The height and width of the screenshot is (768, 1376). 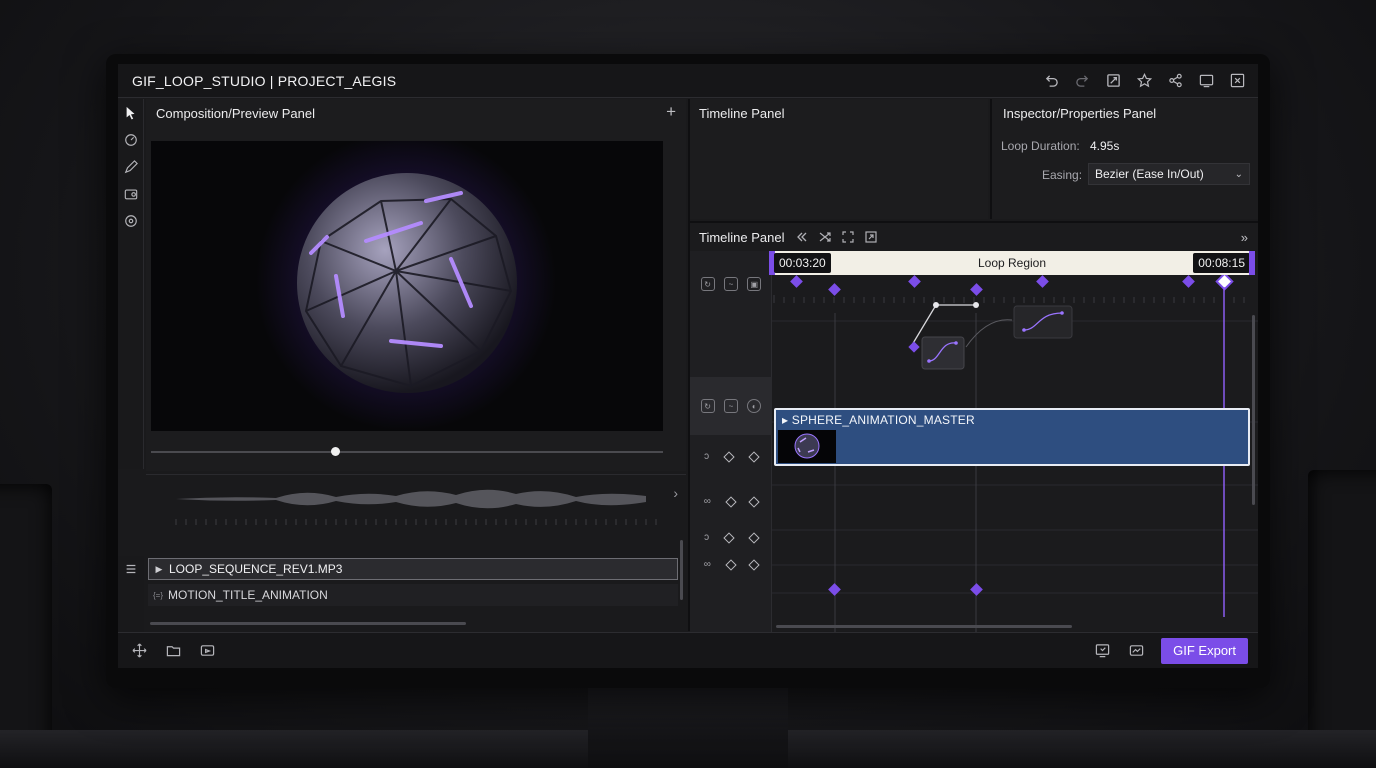 I want to click on media-icon, so click(x=207, y=651).